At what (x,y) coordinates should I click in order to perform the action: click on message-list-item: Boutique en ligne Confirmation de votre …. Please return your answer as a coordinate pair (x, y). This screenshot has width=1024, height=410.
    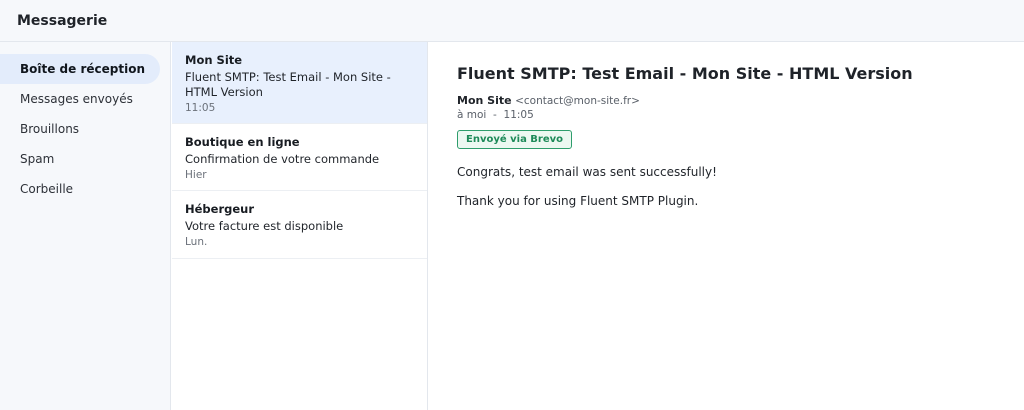
    Looking at the image, I should click on (299, 157).